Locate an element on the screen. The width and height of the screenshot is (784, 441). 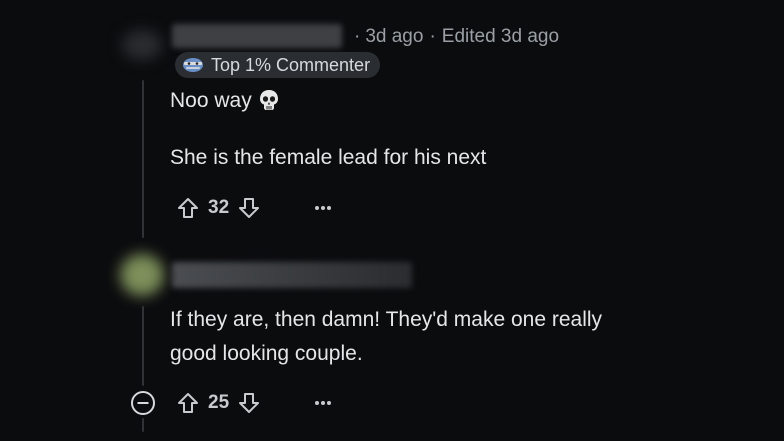
thread-line-2b is located at coordinates (143, 425).